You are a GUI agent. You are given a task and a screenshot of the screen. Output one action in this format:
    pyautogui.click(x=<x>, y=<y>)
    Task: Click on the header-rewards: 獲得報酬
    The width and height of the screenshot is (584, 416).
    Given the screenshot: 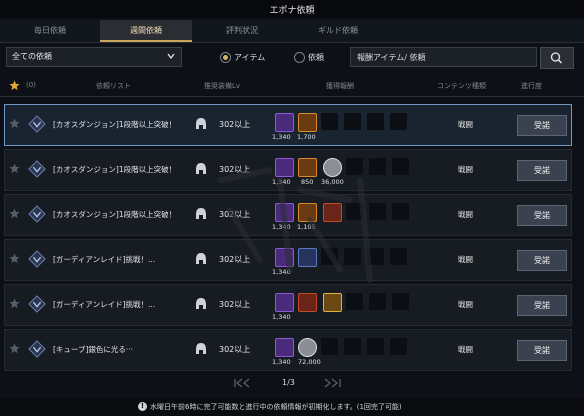 What is the action you would take?
    pyautogui.click(x=340, y=86)
    